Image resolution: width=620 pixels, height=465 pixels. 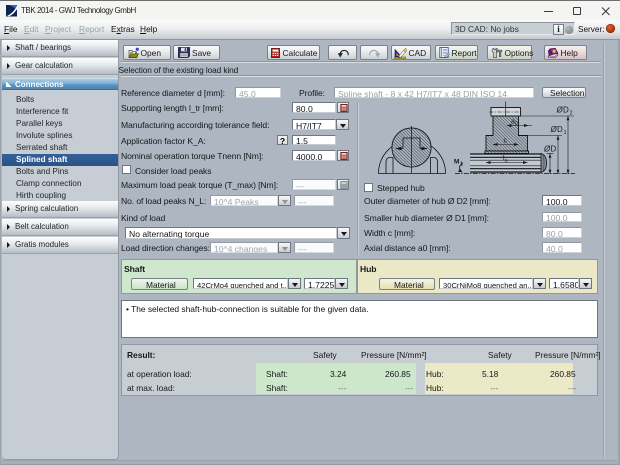 What do you see at coordinates (516, 125) in the screenshot?
I see `svg-text: 0` at bounding box center [516, 125].